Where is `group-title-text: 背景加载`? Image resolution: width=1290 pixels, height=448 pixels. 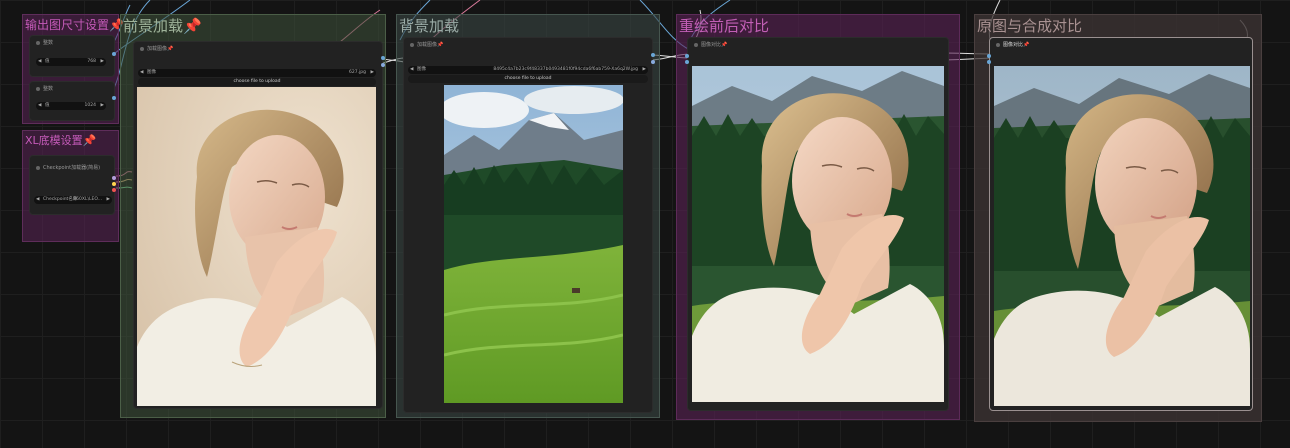 group-title-text: 背景加载 is located at coordinates (429, 26).